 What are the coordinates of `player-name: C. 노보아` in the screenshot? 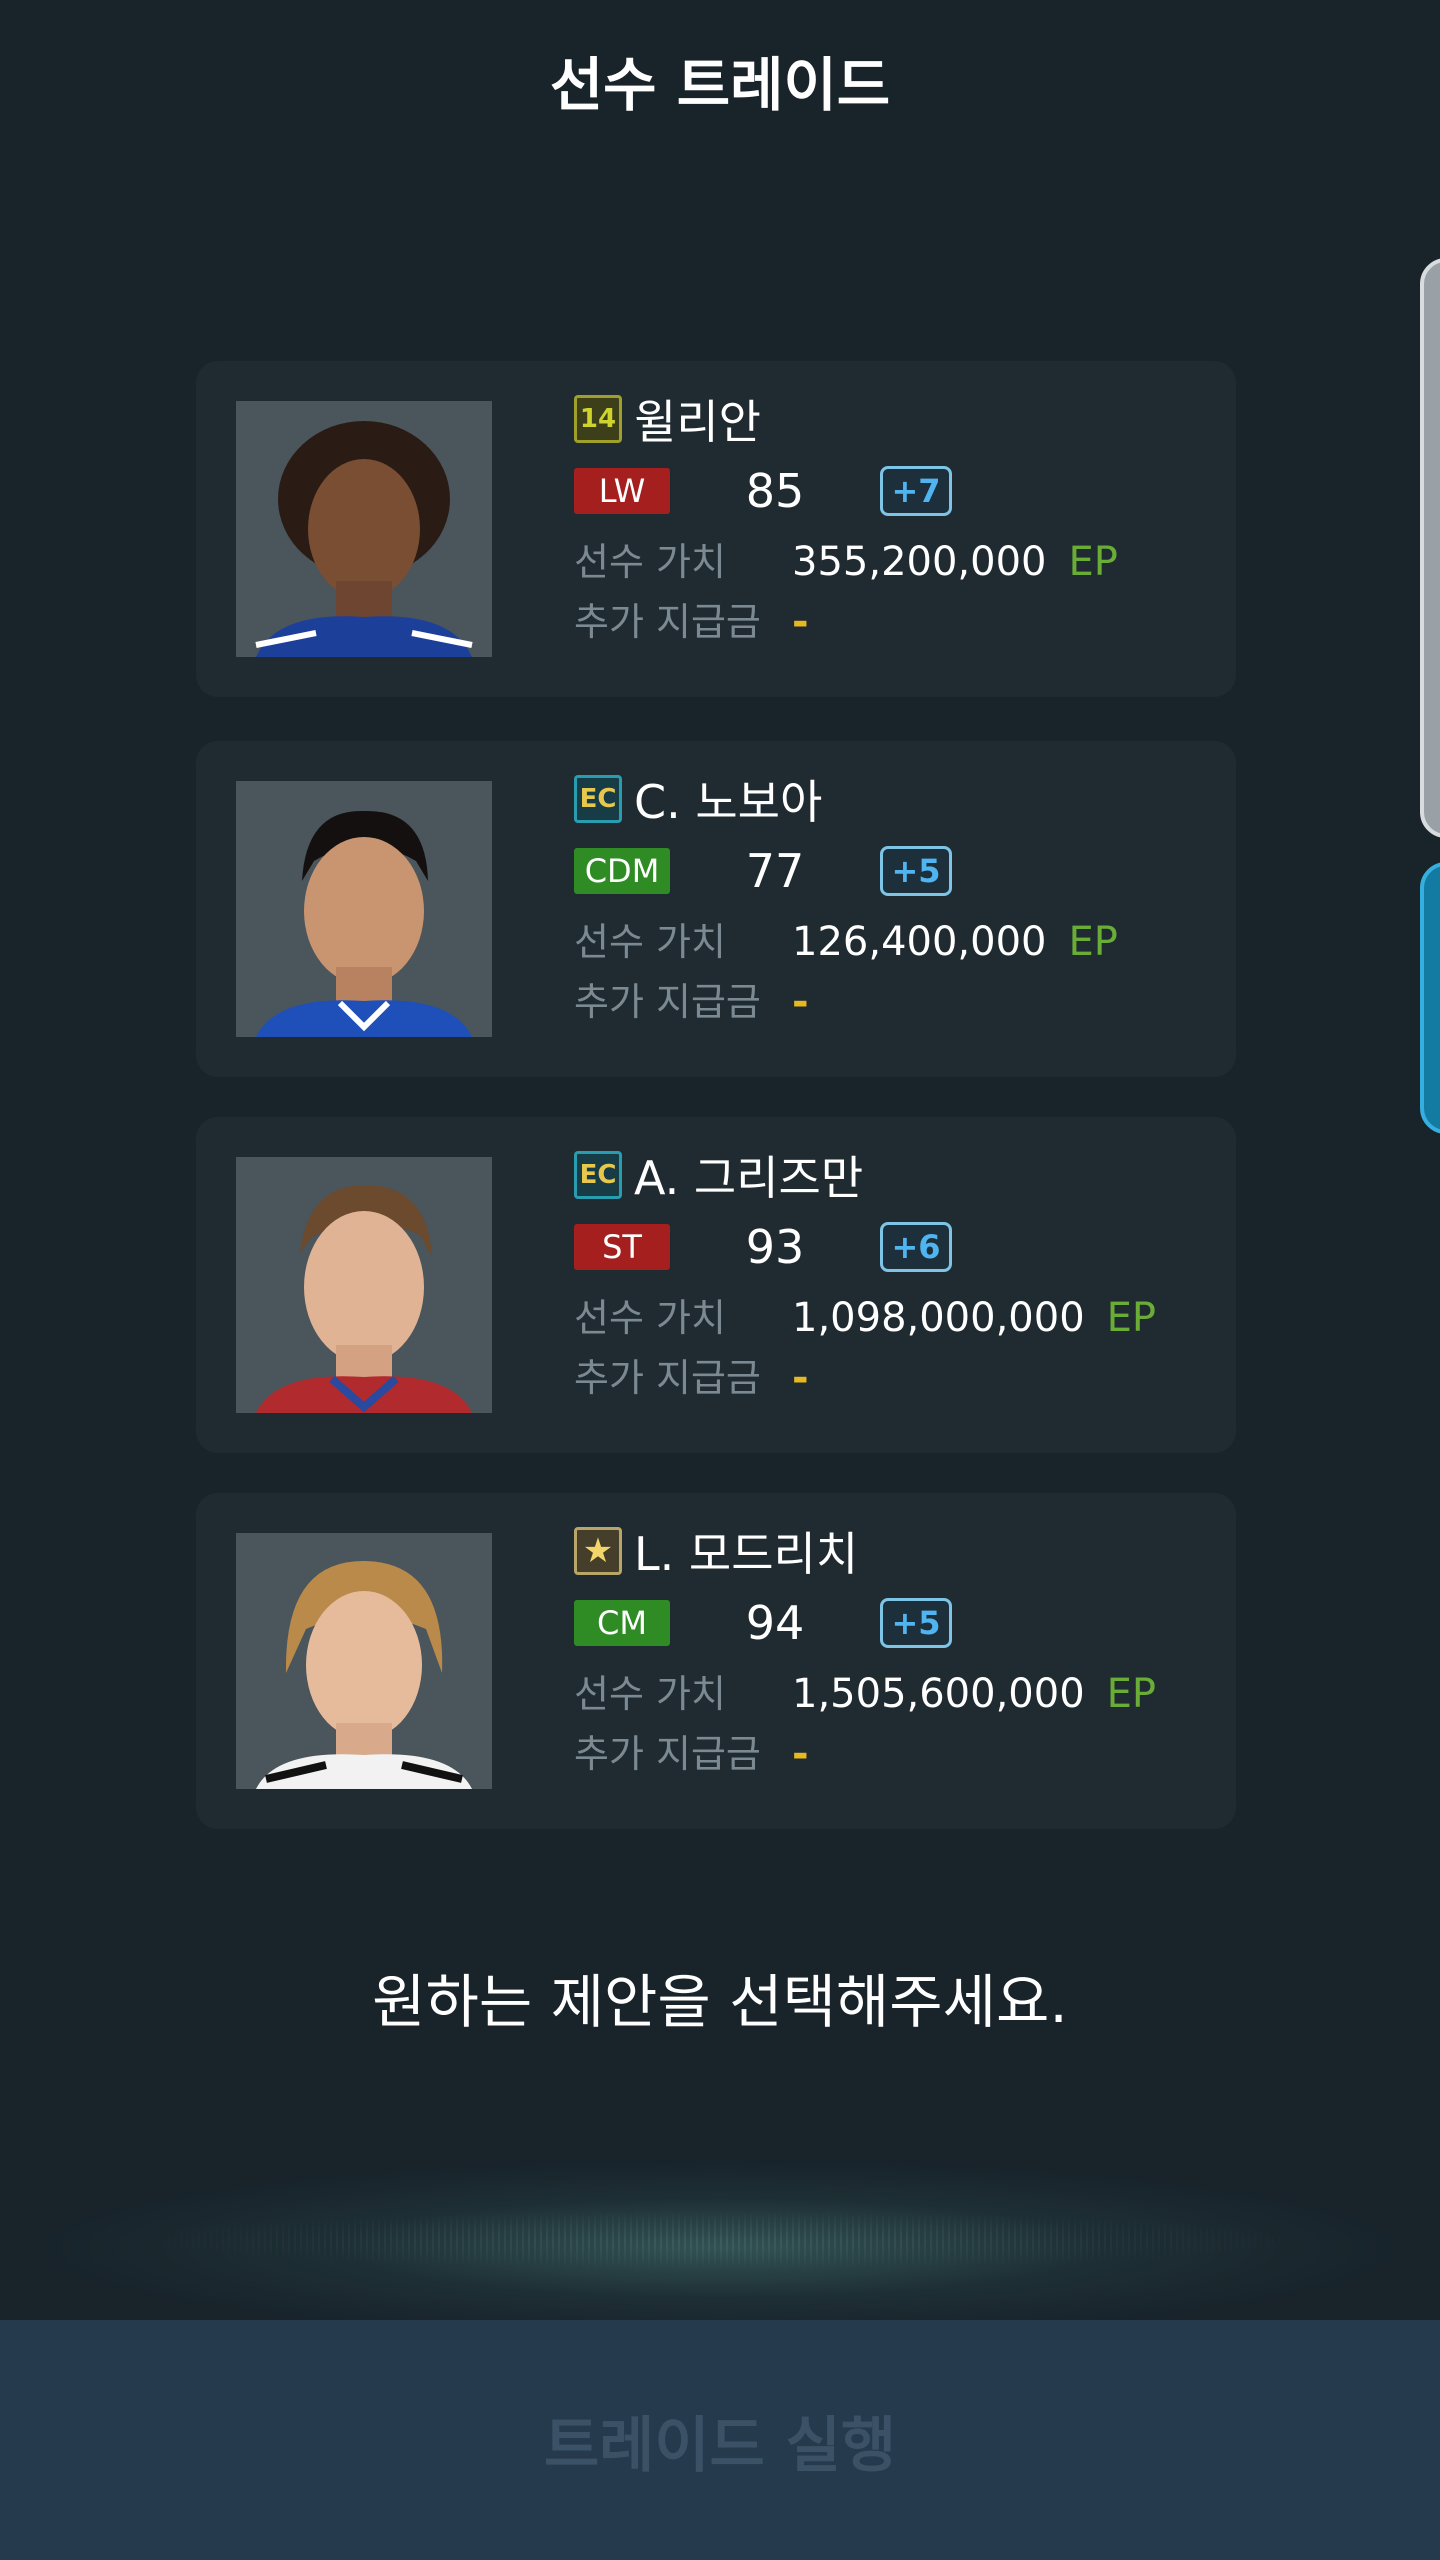 It's located at (728, 802).